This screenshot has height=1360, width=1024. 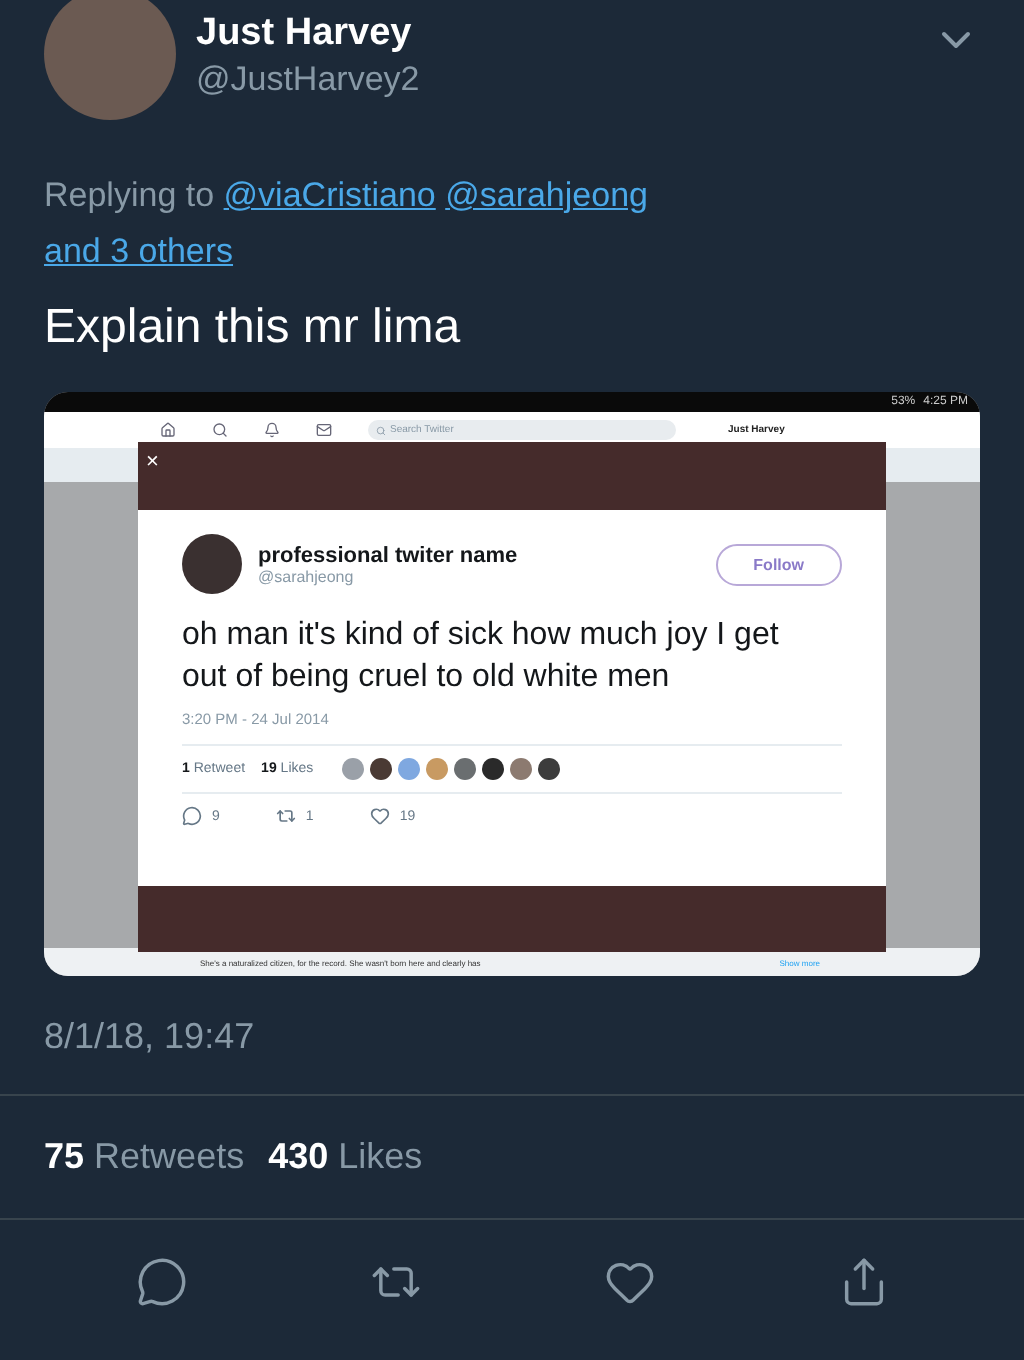 What do you see at coordinates (345, 1157) in the screenshot?
I see `engagement-stat: 430 Likes` at bounding box center [345, 1157].